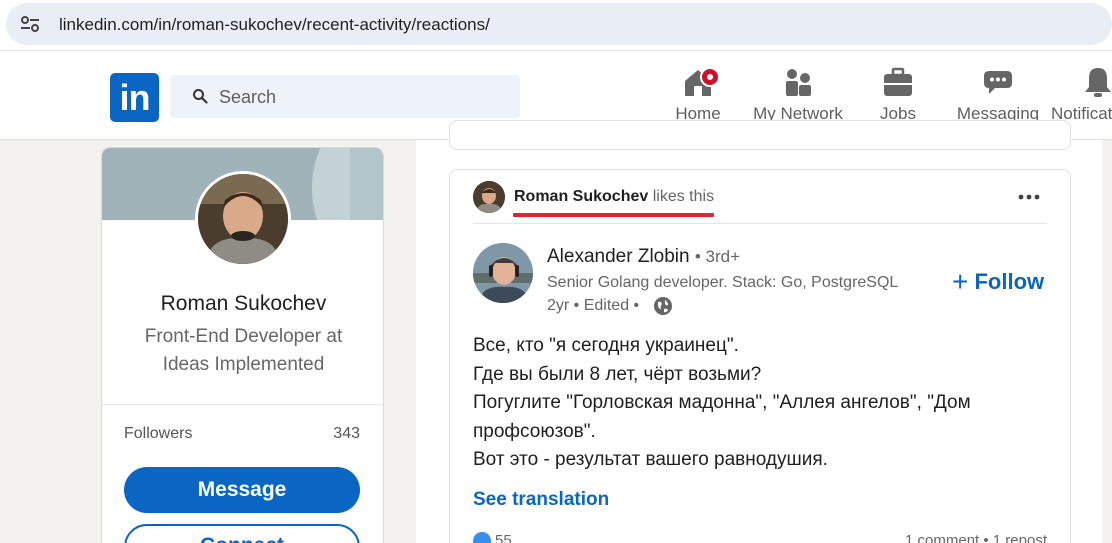 The image size is (1112, 543). I want to click on profile-name: Roman Sukochev, so click(242, 304).